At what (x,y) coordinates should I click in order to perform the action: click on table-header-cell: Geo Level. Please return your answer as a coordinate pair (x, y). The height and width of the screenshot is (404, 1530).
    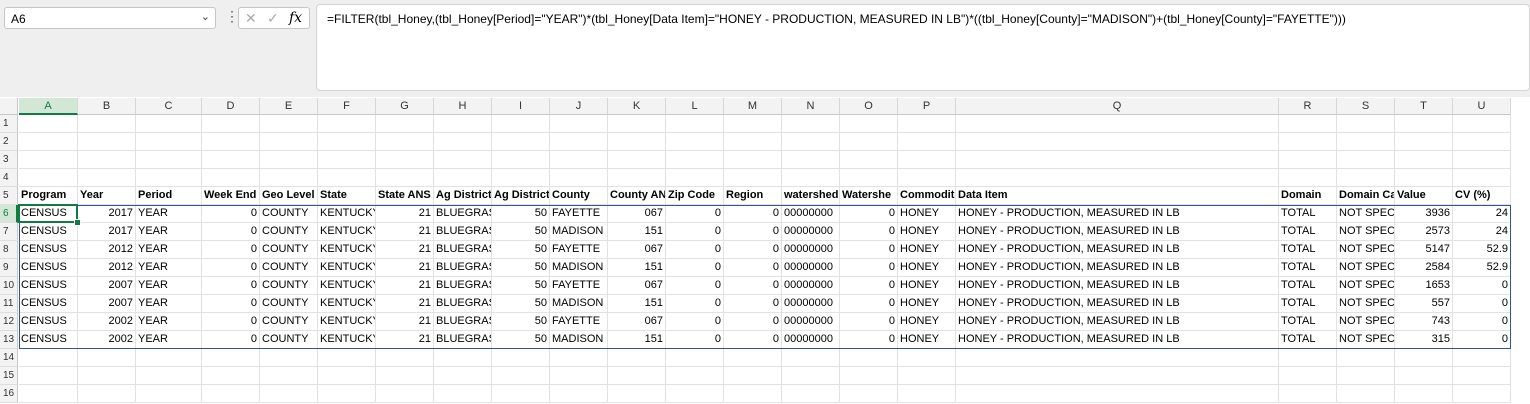
    Looking at the image, I should click on (289, 196).